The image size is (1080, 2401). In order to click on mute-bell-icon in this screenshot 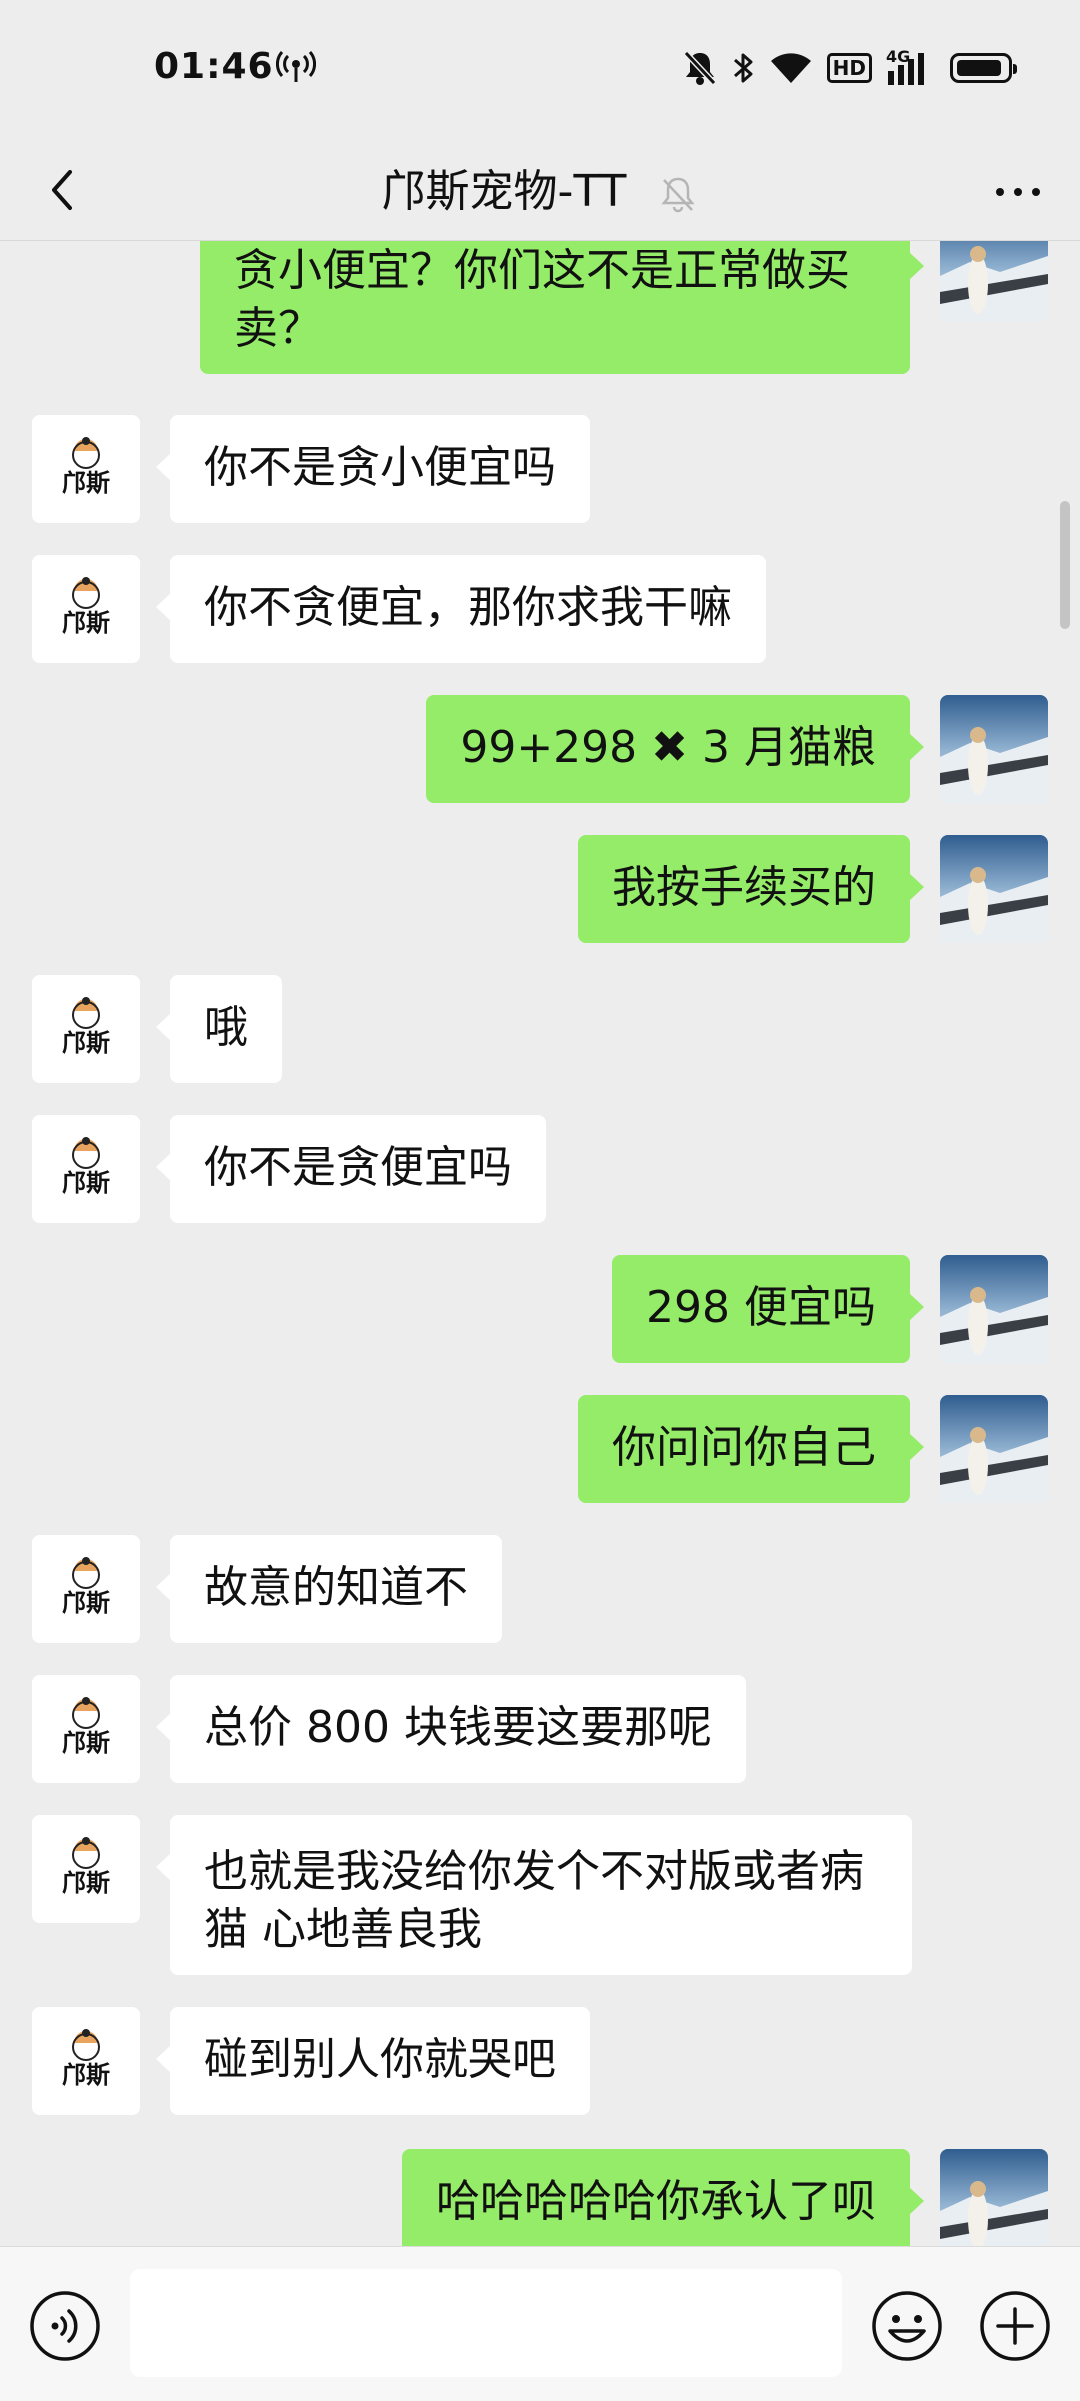, I will do `click(700, 68)`.